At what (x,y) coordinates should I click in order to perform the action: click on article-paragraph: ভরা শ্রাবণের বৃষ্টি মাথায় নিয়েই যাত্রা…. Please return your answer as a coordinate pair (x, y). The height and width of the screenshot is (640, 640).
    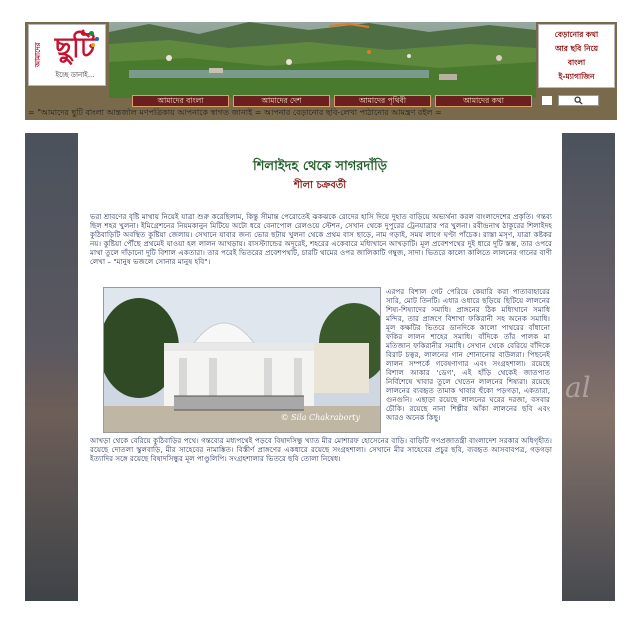
    Looking at the image, I should click on (321, 239).